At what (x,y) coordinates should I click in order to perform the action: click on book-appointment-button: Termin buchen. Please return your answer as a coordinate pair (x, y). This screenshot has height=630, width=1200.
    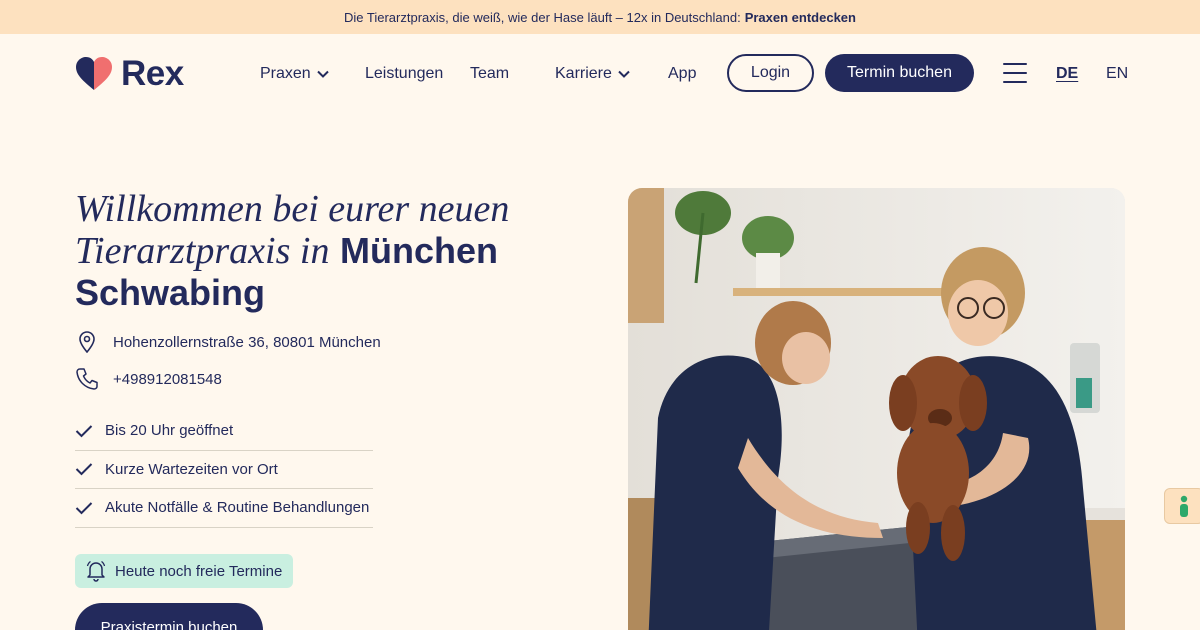
    Looking at the image, I should click on (899, 73).